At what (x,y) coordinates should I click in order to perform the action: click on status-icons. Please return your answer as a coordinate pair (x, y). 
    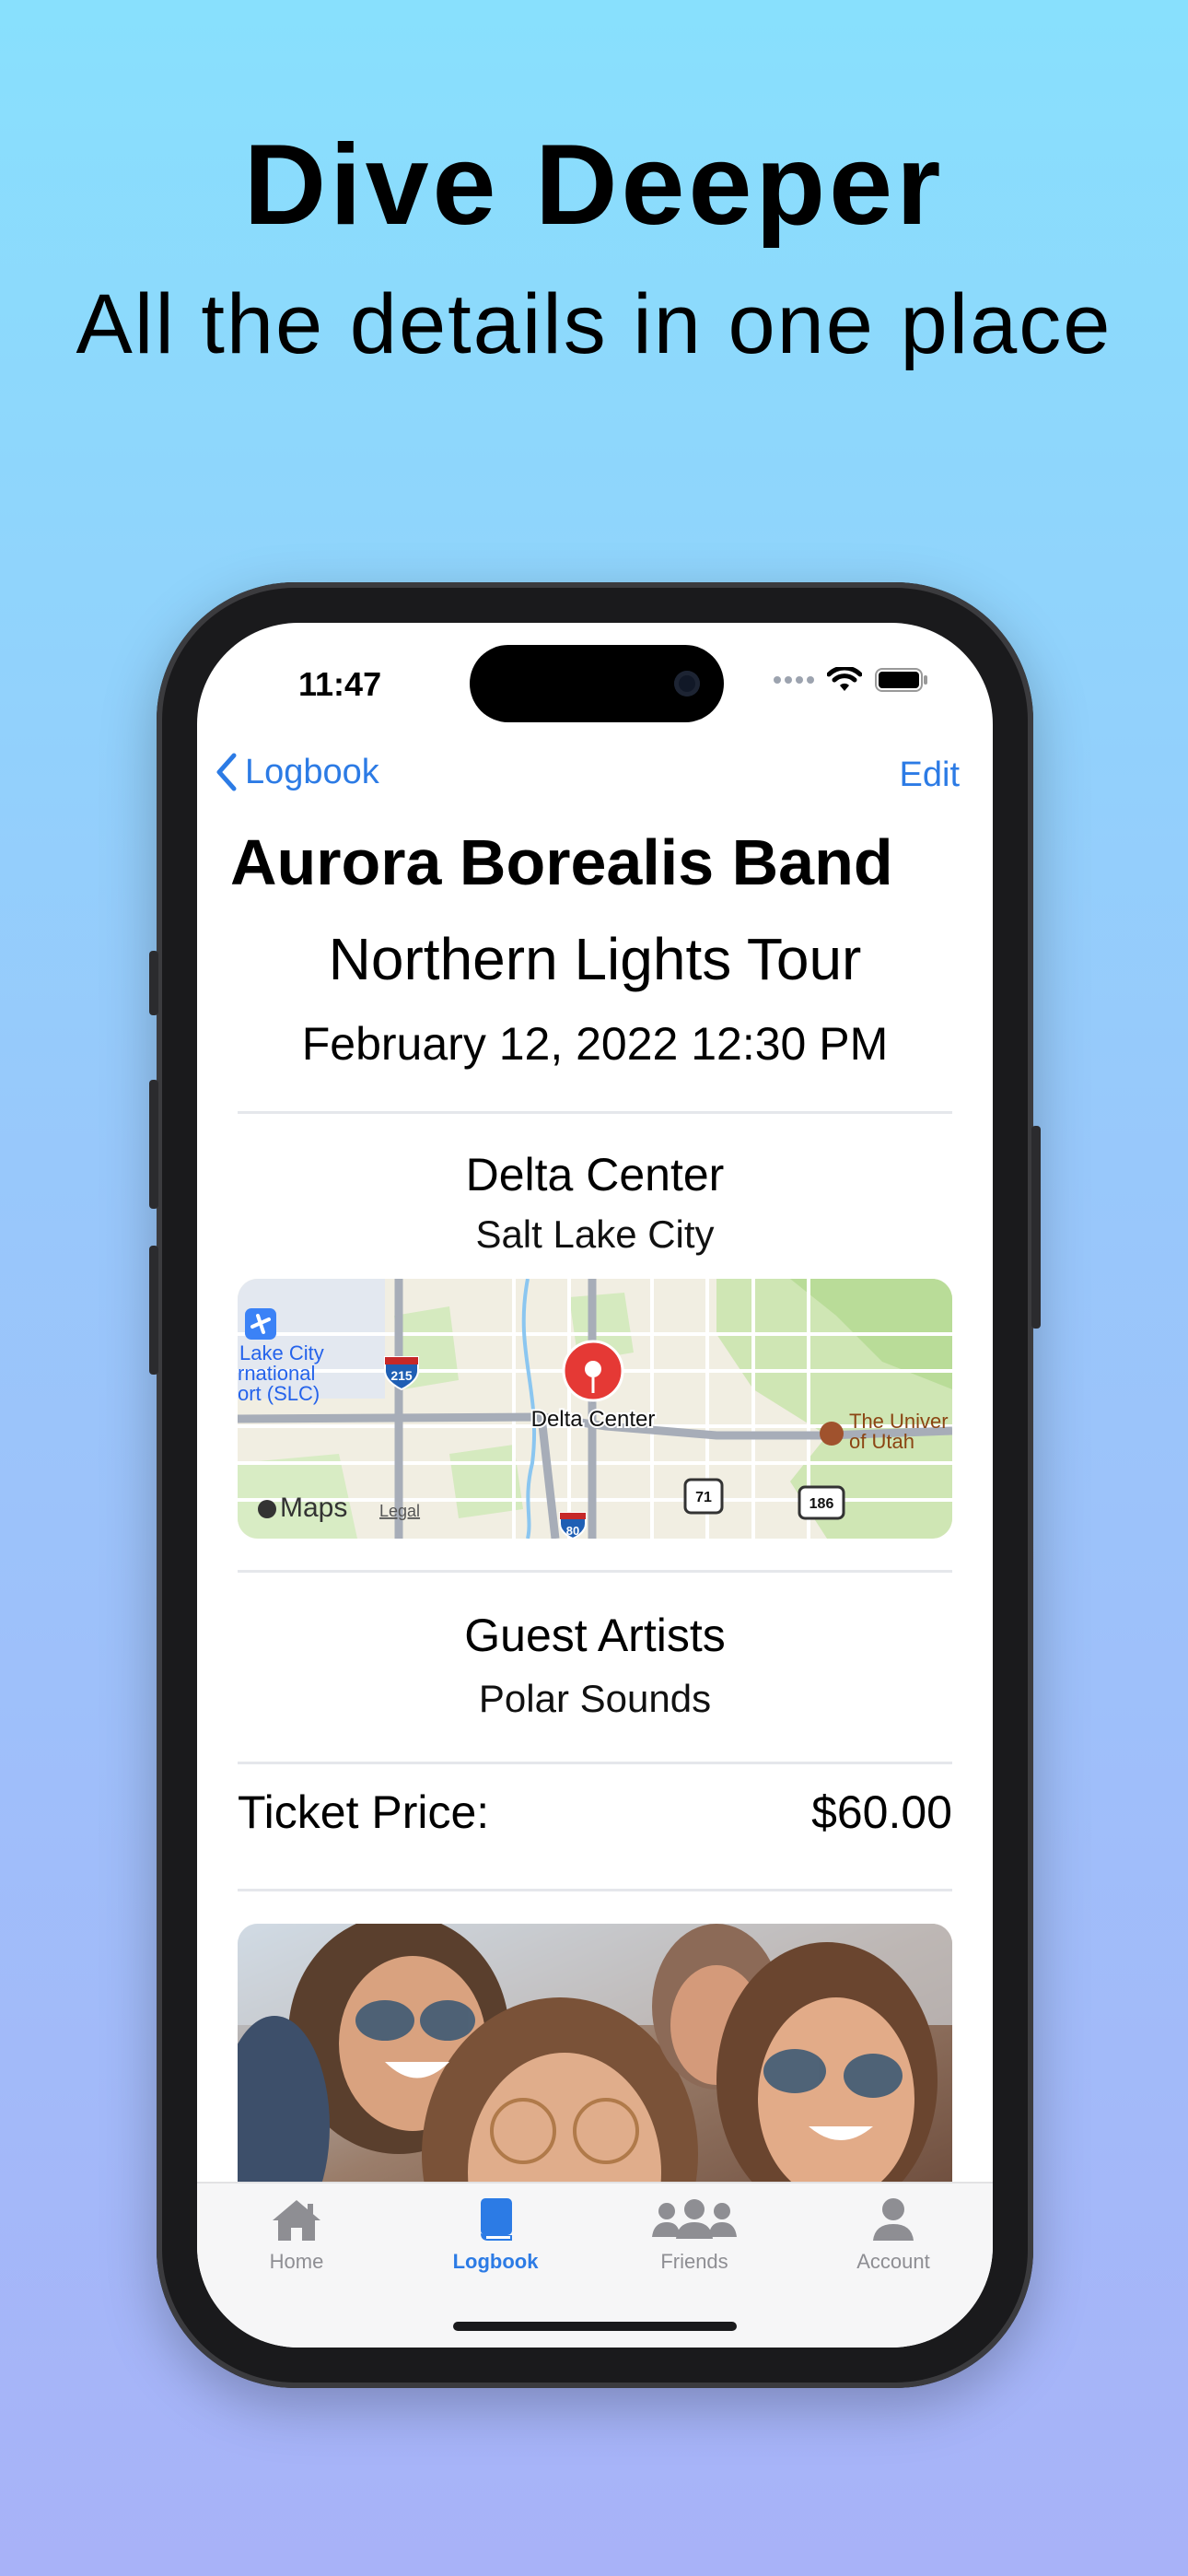
    Looking at the image, I should click on (851, 680).